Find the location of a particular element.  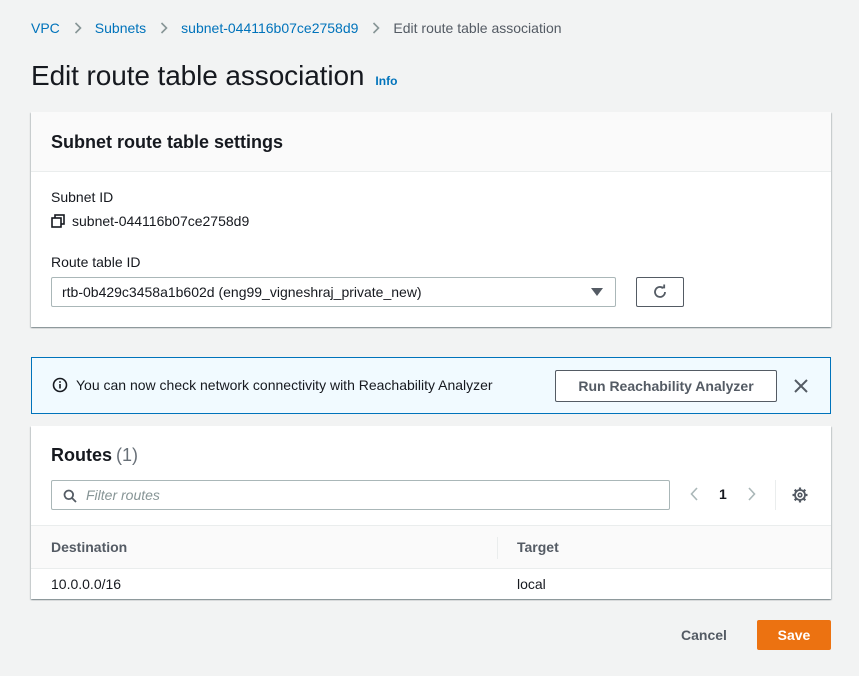

routes-table-header: Destination Target is located at coordinates (431, 547).